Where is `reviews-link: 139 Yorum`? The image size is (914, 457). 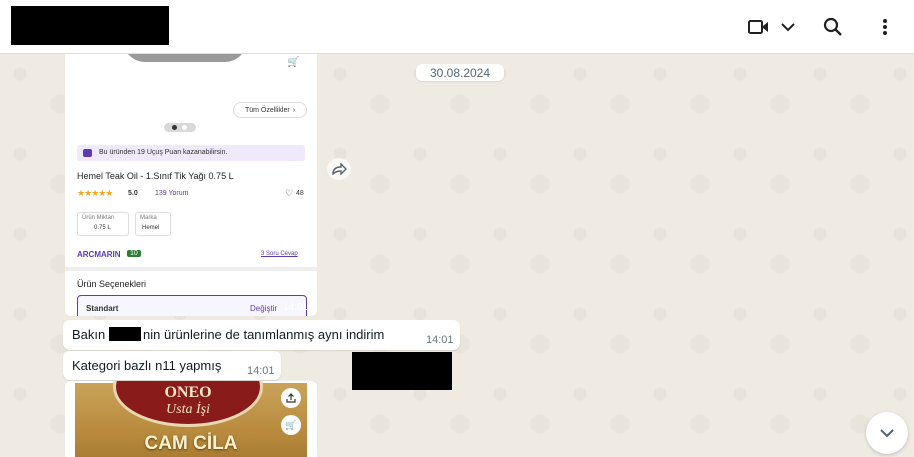
reviews-link: 139 Yorum is located at coordinates (171, 193).